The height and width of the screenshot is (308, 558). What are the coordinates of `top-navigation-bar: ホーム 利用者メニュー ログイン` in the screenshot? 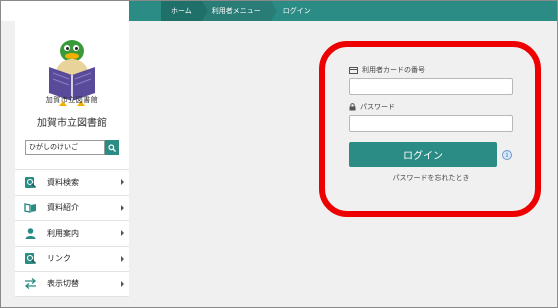 It's located at (279, 11).